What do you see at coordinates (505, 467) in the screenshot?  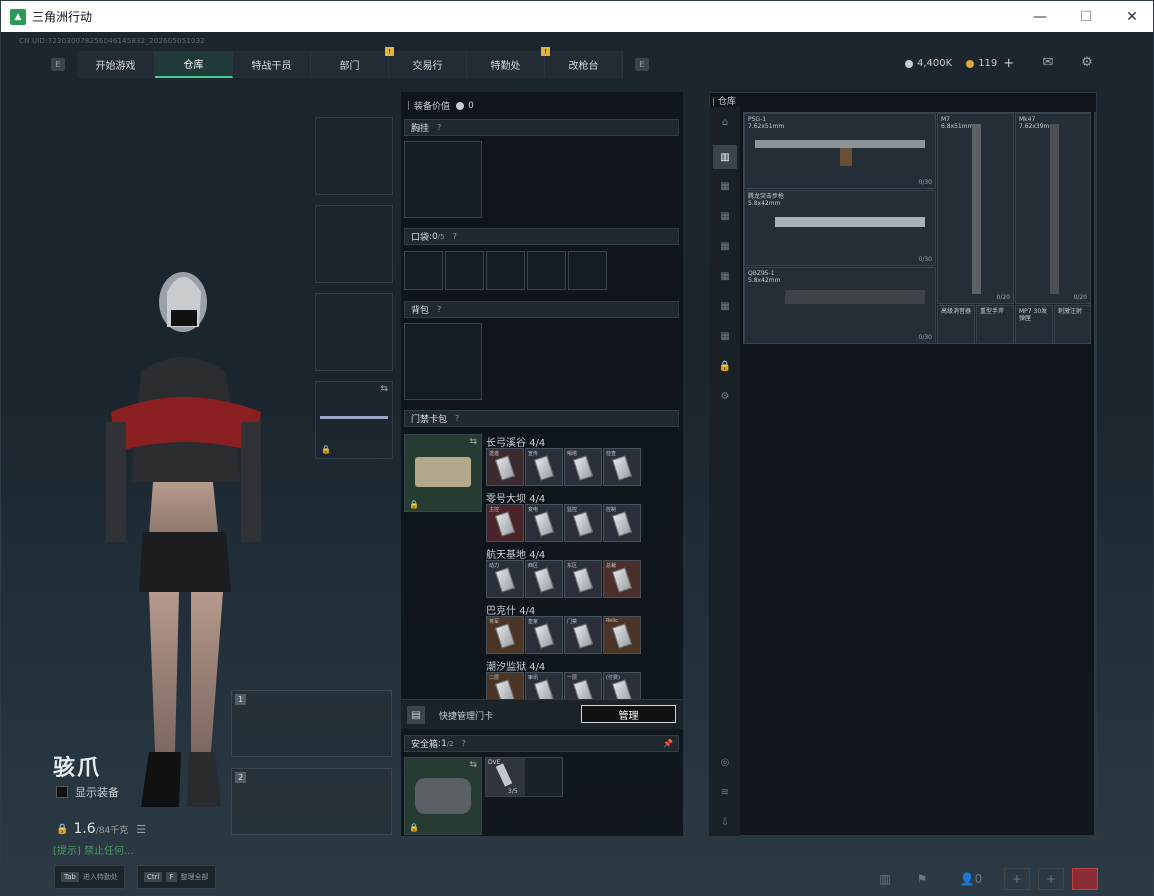 I see `keycard-item: 遗迹` at bounding box center [505, 467].